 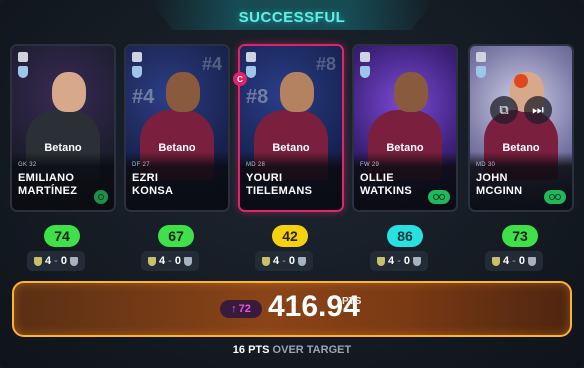 What do you see at coordinates (145, 178) in the screenshot?
I see `player-first-name: EZRI` at bounding box center [145, 178].